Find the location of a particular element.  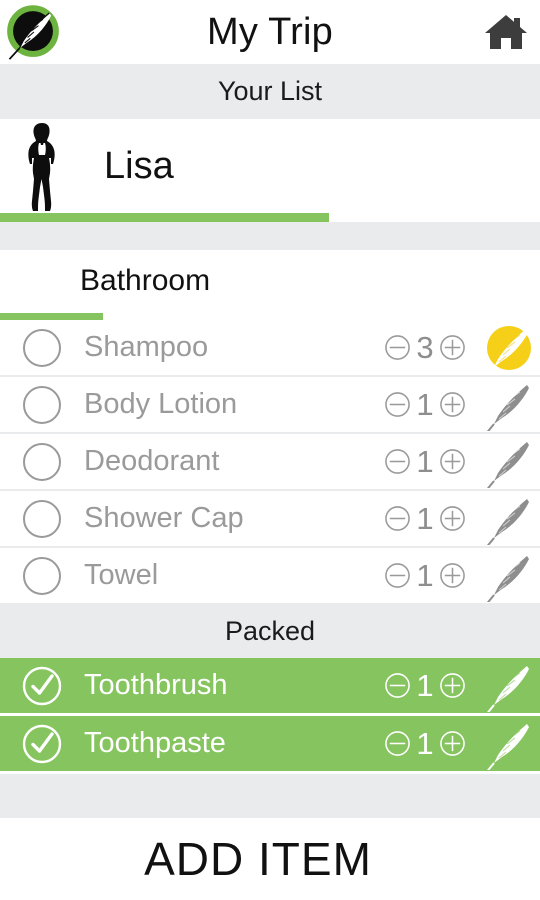

quantity-stepper: 3 is located at coordinates (425, 347).